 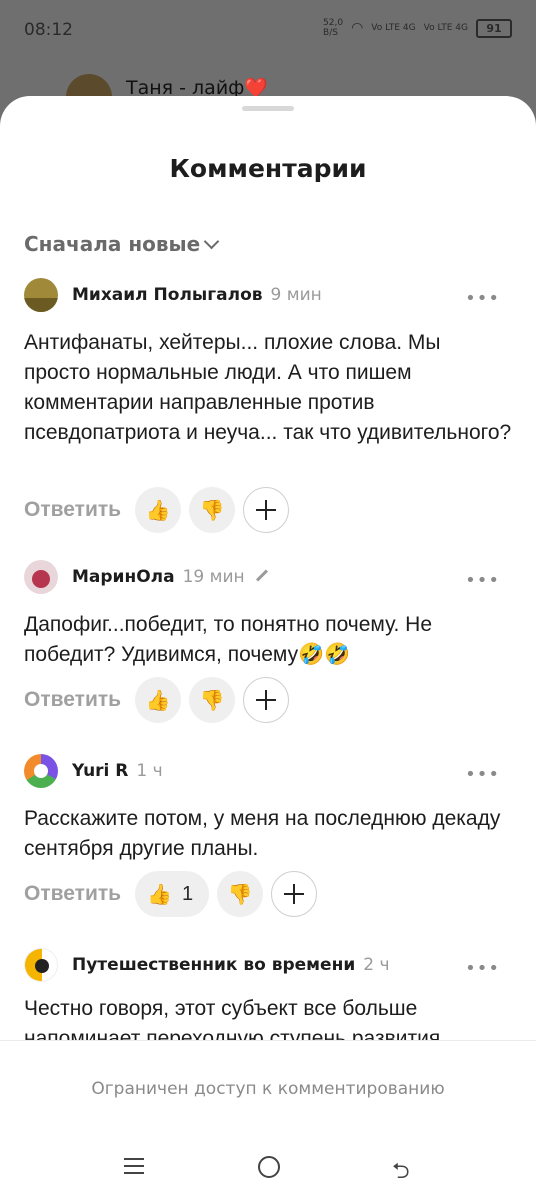 I want to click on net-speed: 52,0 B/S, so click(x=333, y=28).